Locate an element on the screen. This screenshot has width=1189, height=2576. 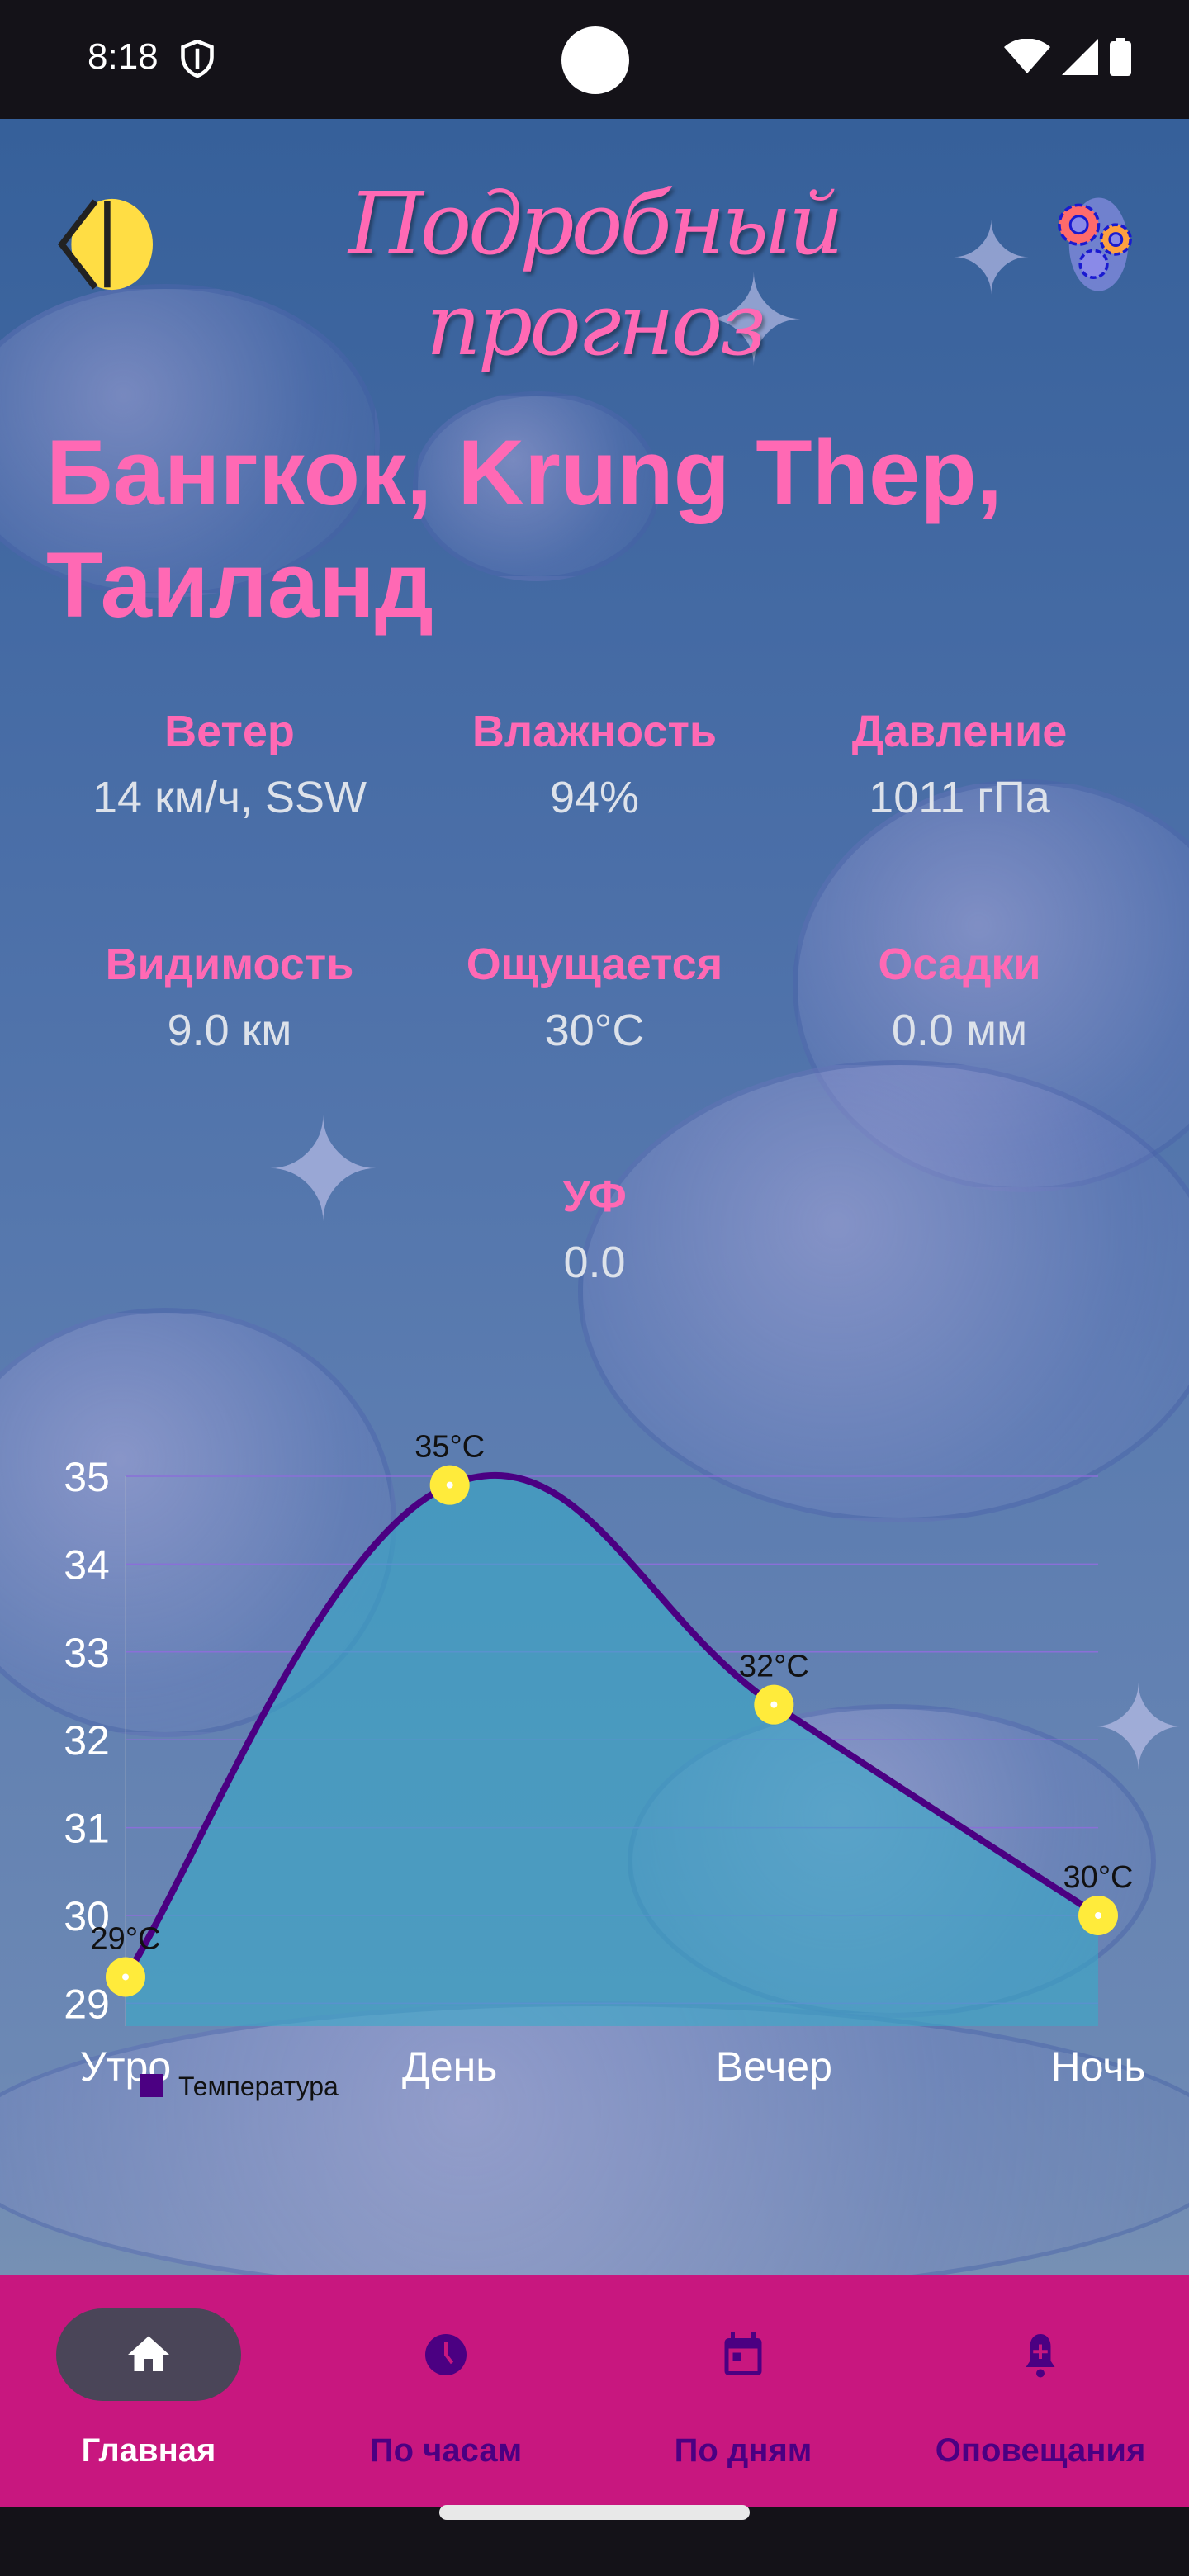
data-label: 32°C is located at coordinates (774, 1667).